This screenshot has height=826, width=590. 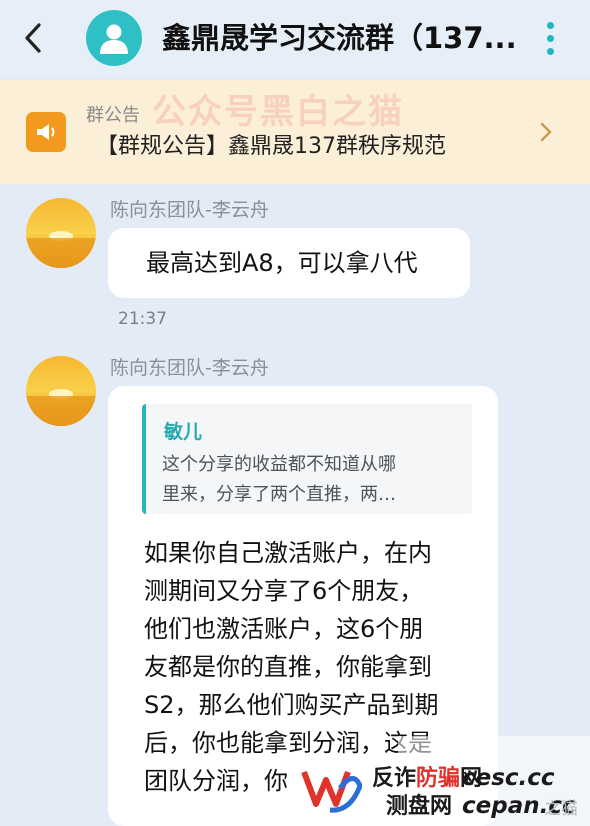 What do you see at coordinates (508, 778) in the screenshot?
I see `watermark-domain: cesc.cc` at bounding box center [508, 778].